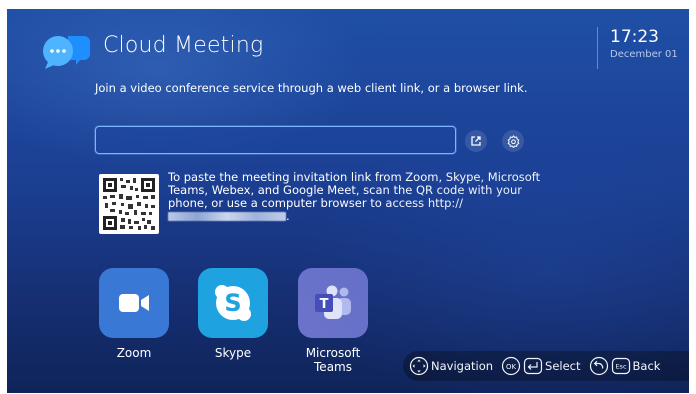 This screenshot has height=394, width=696. I want to click on instructions-suffix: ., so click(288, 216).